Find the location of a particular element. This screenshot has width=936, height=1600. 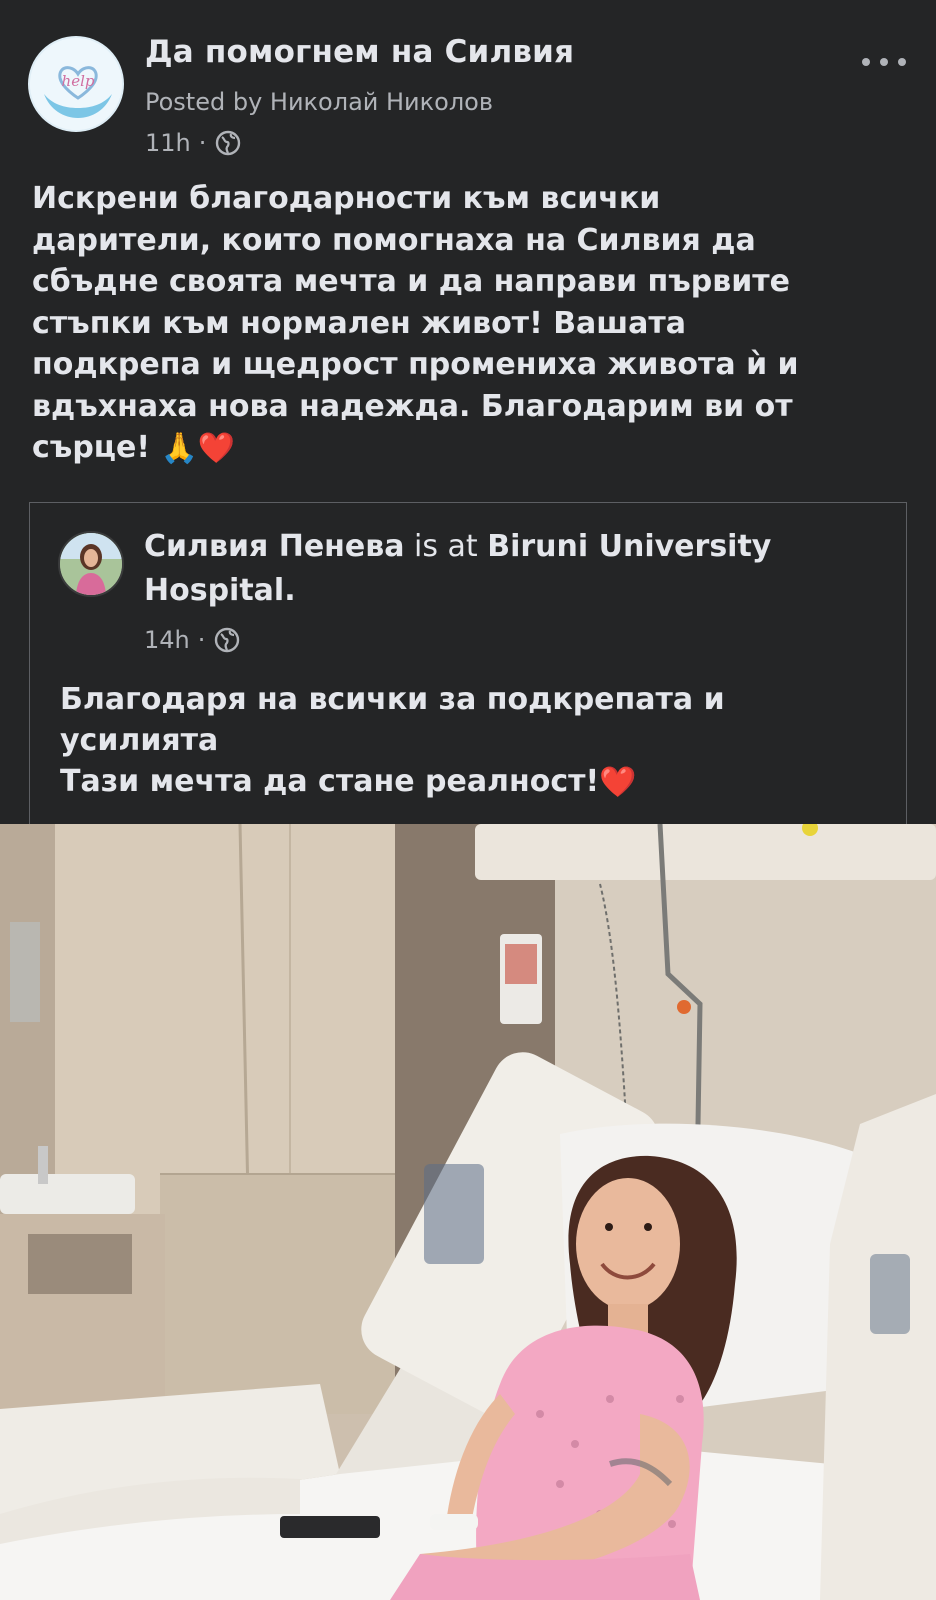

shared-line: Благодаря на всички за подкрепата и is located at coordinates (392, 699).